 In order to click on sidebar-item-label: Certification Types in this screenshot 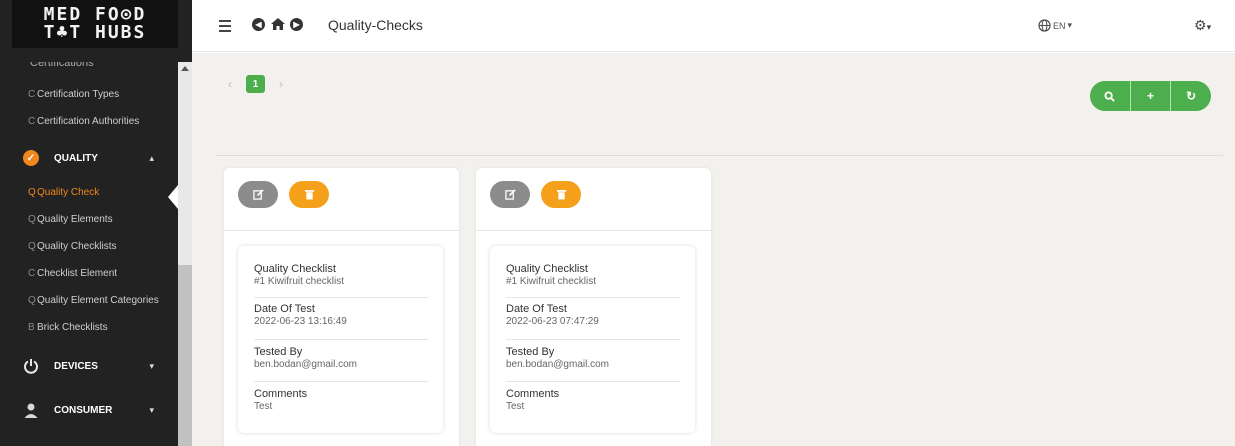, I will do `click(78, 94)`.